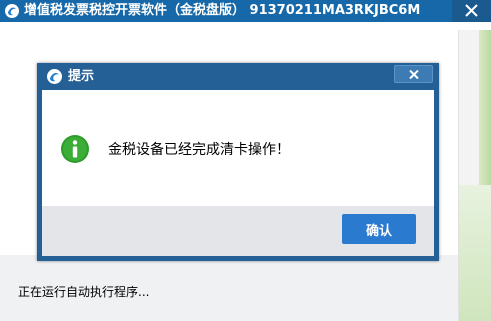 The width and height of the screenshot is (491, 321). Describe the element at coordinates (81, 76) in the screenshot. I see `dialog-title: 提示` at that location.